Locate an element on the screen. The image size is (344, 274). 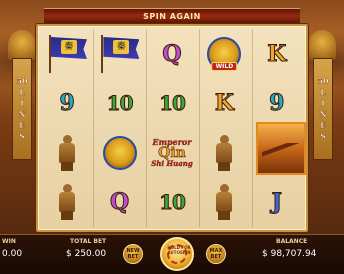
great-wall-icon is located at coordinates (281, 148).